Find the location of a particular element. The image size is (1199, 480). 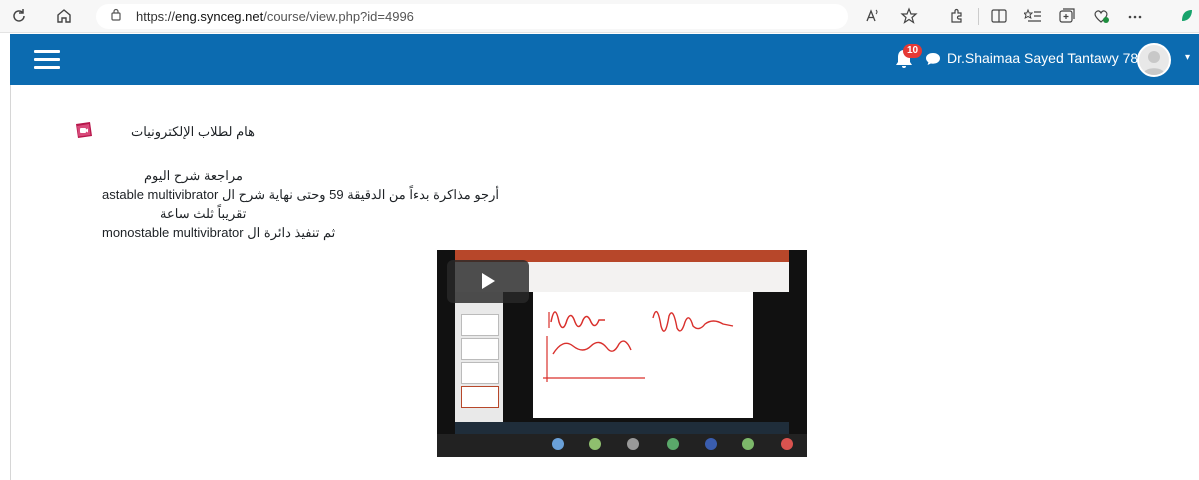

favorites-list-icon is located at coordinates (1032, 16).